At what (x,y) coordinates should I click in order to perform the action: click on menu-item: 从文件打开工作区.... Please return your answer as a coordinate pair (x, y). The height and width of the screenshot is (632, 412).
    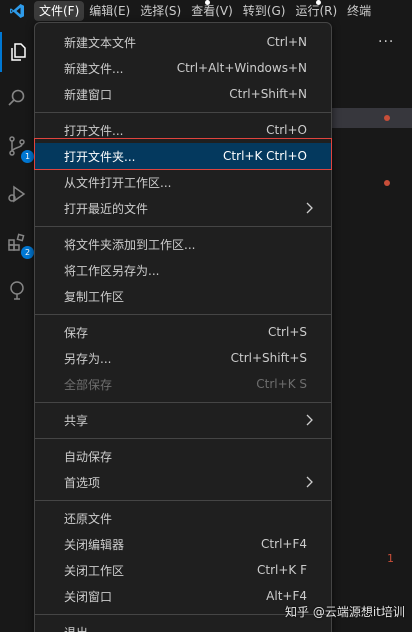
    Looking at the image, I should click on (183, 182).